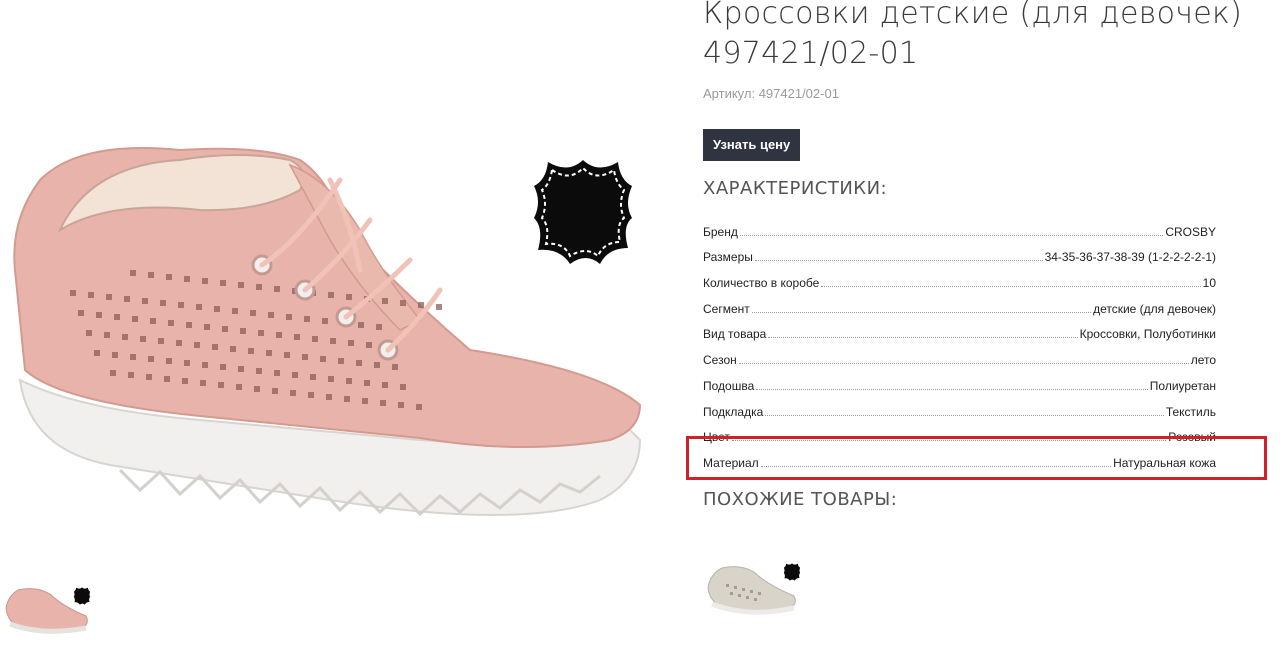  I want to click on spec-key: Бренд, so click(720, 231).